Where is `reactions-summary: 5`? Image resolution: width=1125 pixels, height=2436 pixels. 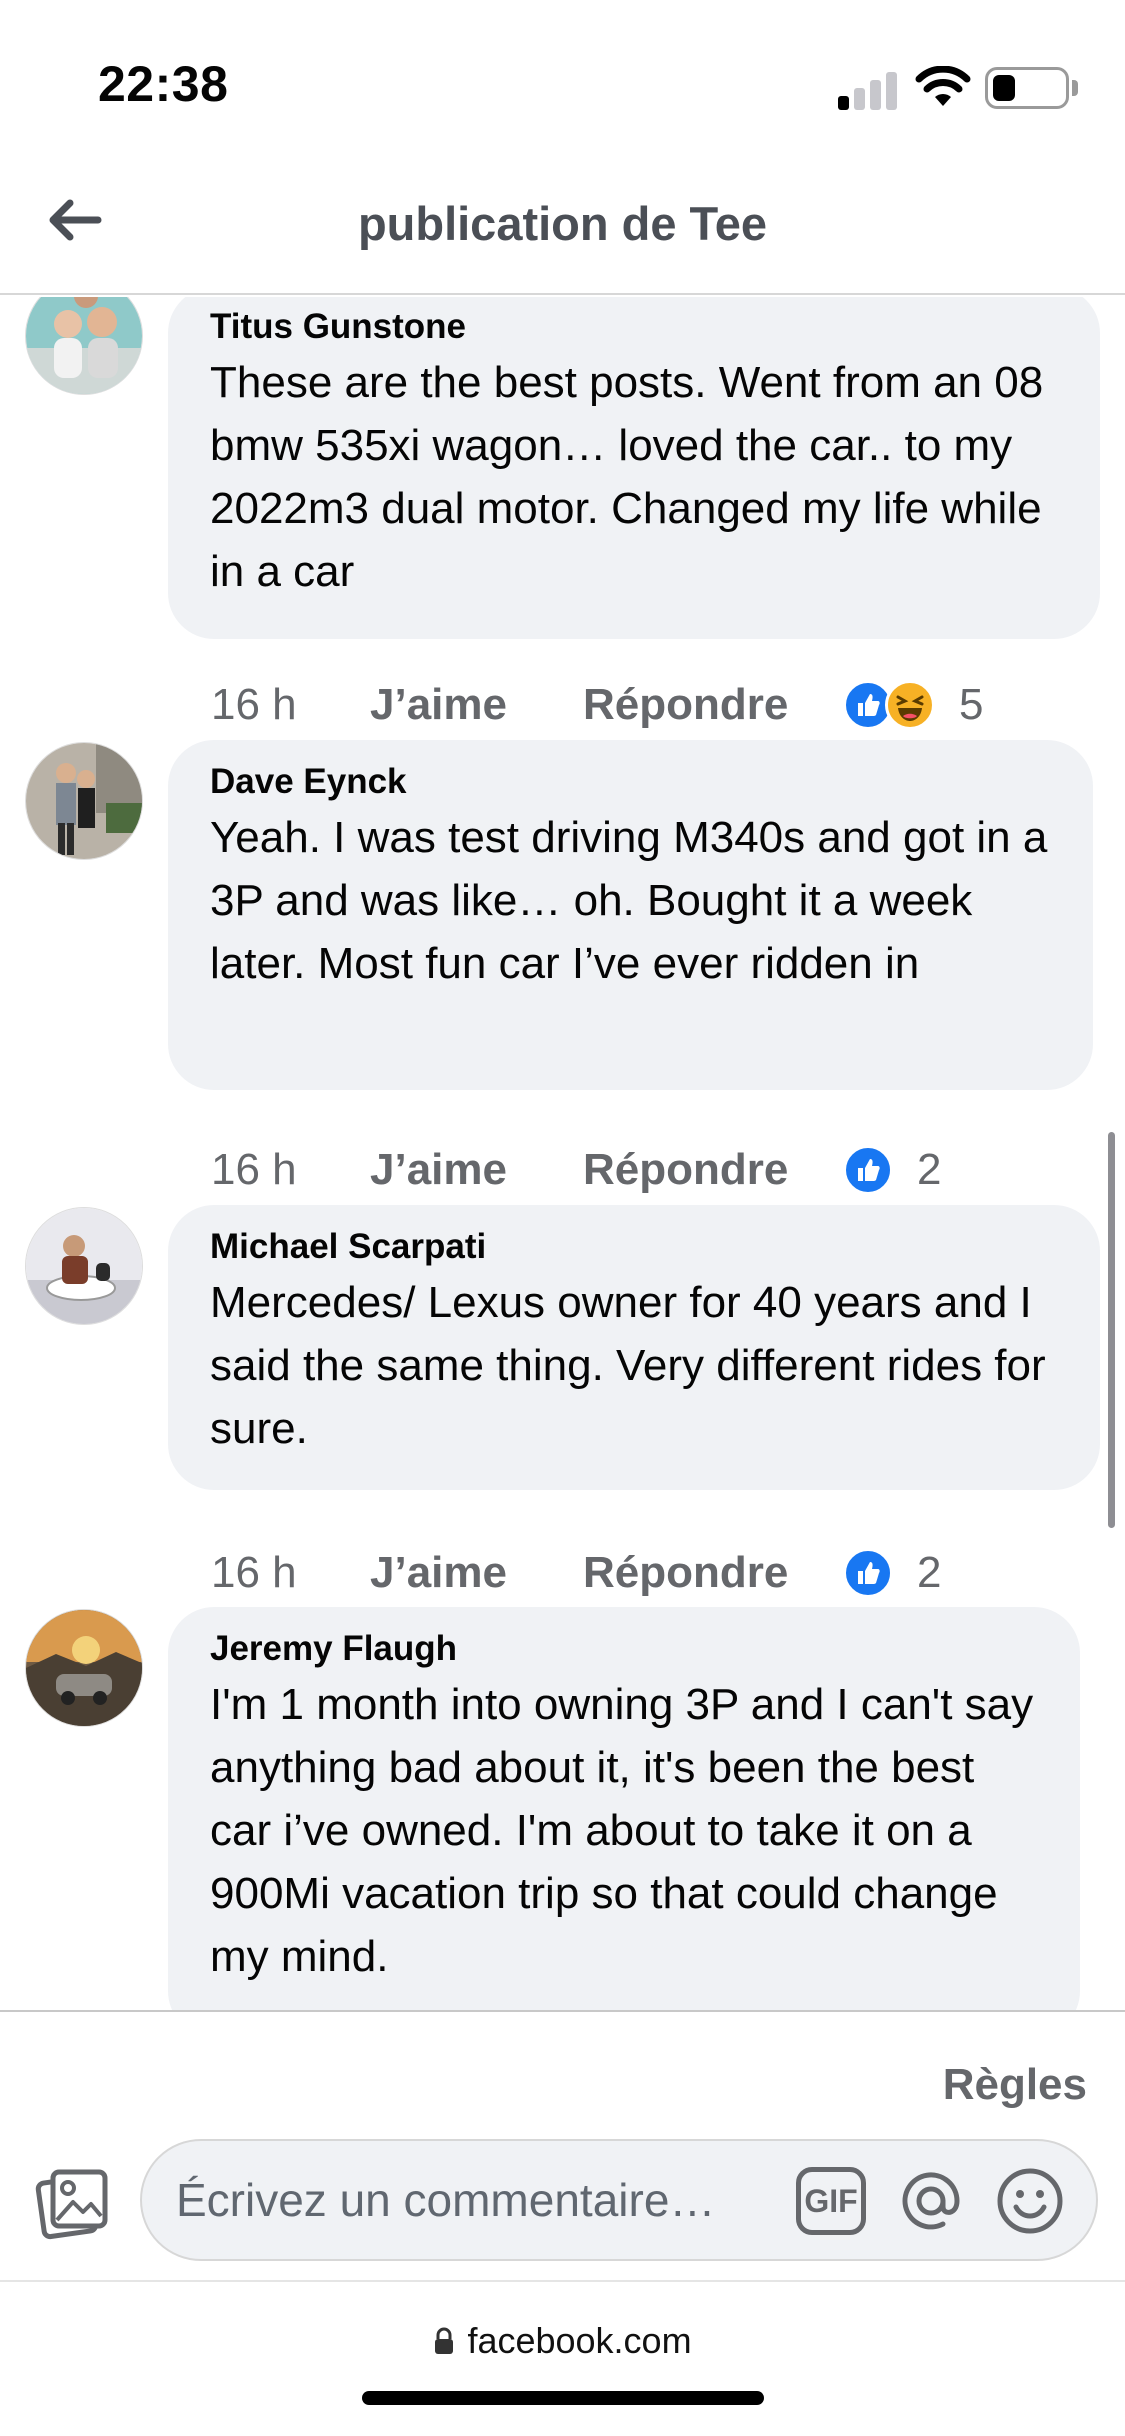
reactions-summary: 5 is located at coordinates (913, 705).